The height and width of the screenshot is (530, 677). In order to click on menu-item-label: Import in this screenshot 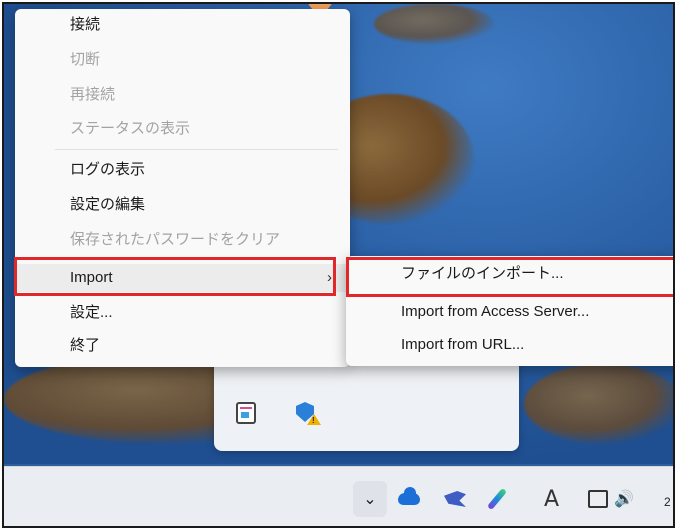, I will do `click(91, 277)`.